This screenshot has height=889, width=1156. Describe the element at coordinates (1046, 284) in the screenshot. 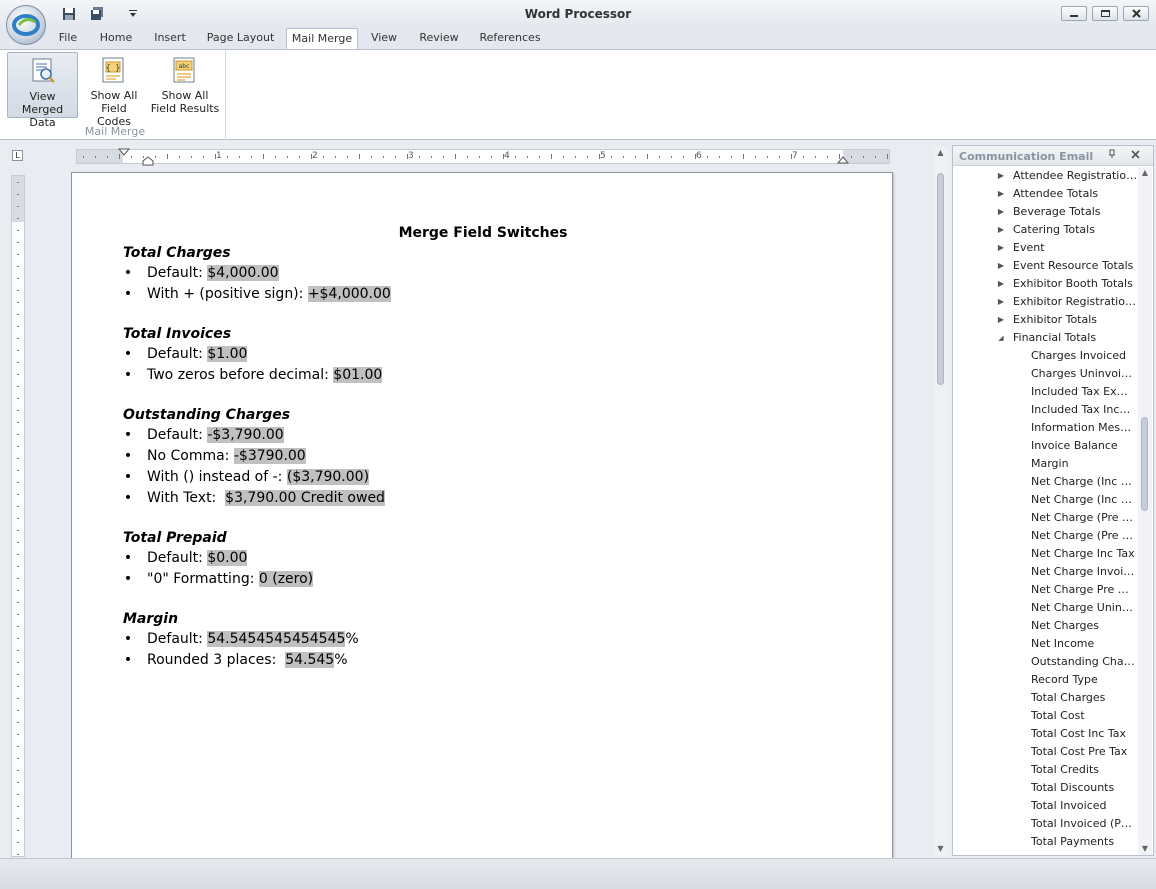

I see `tree-item: ▶ Exhibitor Booth Totals` at that location.